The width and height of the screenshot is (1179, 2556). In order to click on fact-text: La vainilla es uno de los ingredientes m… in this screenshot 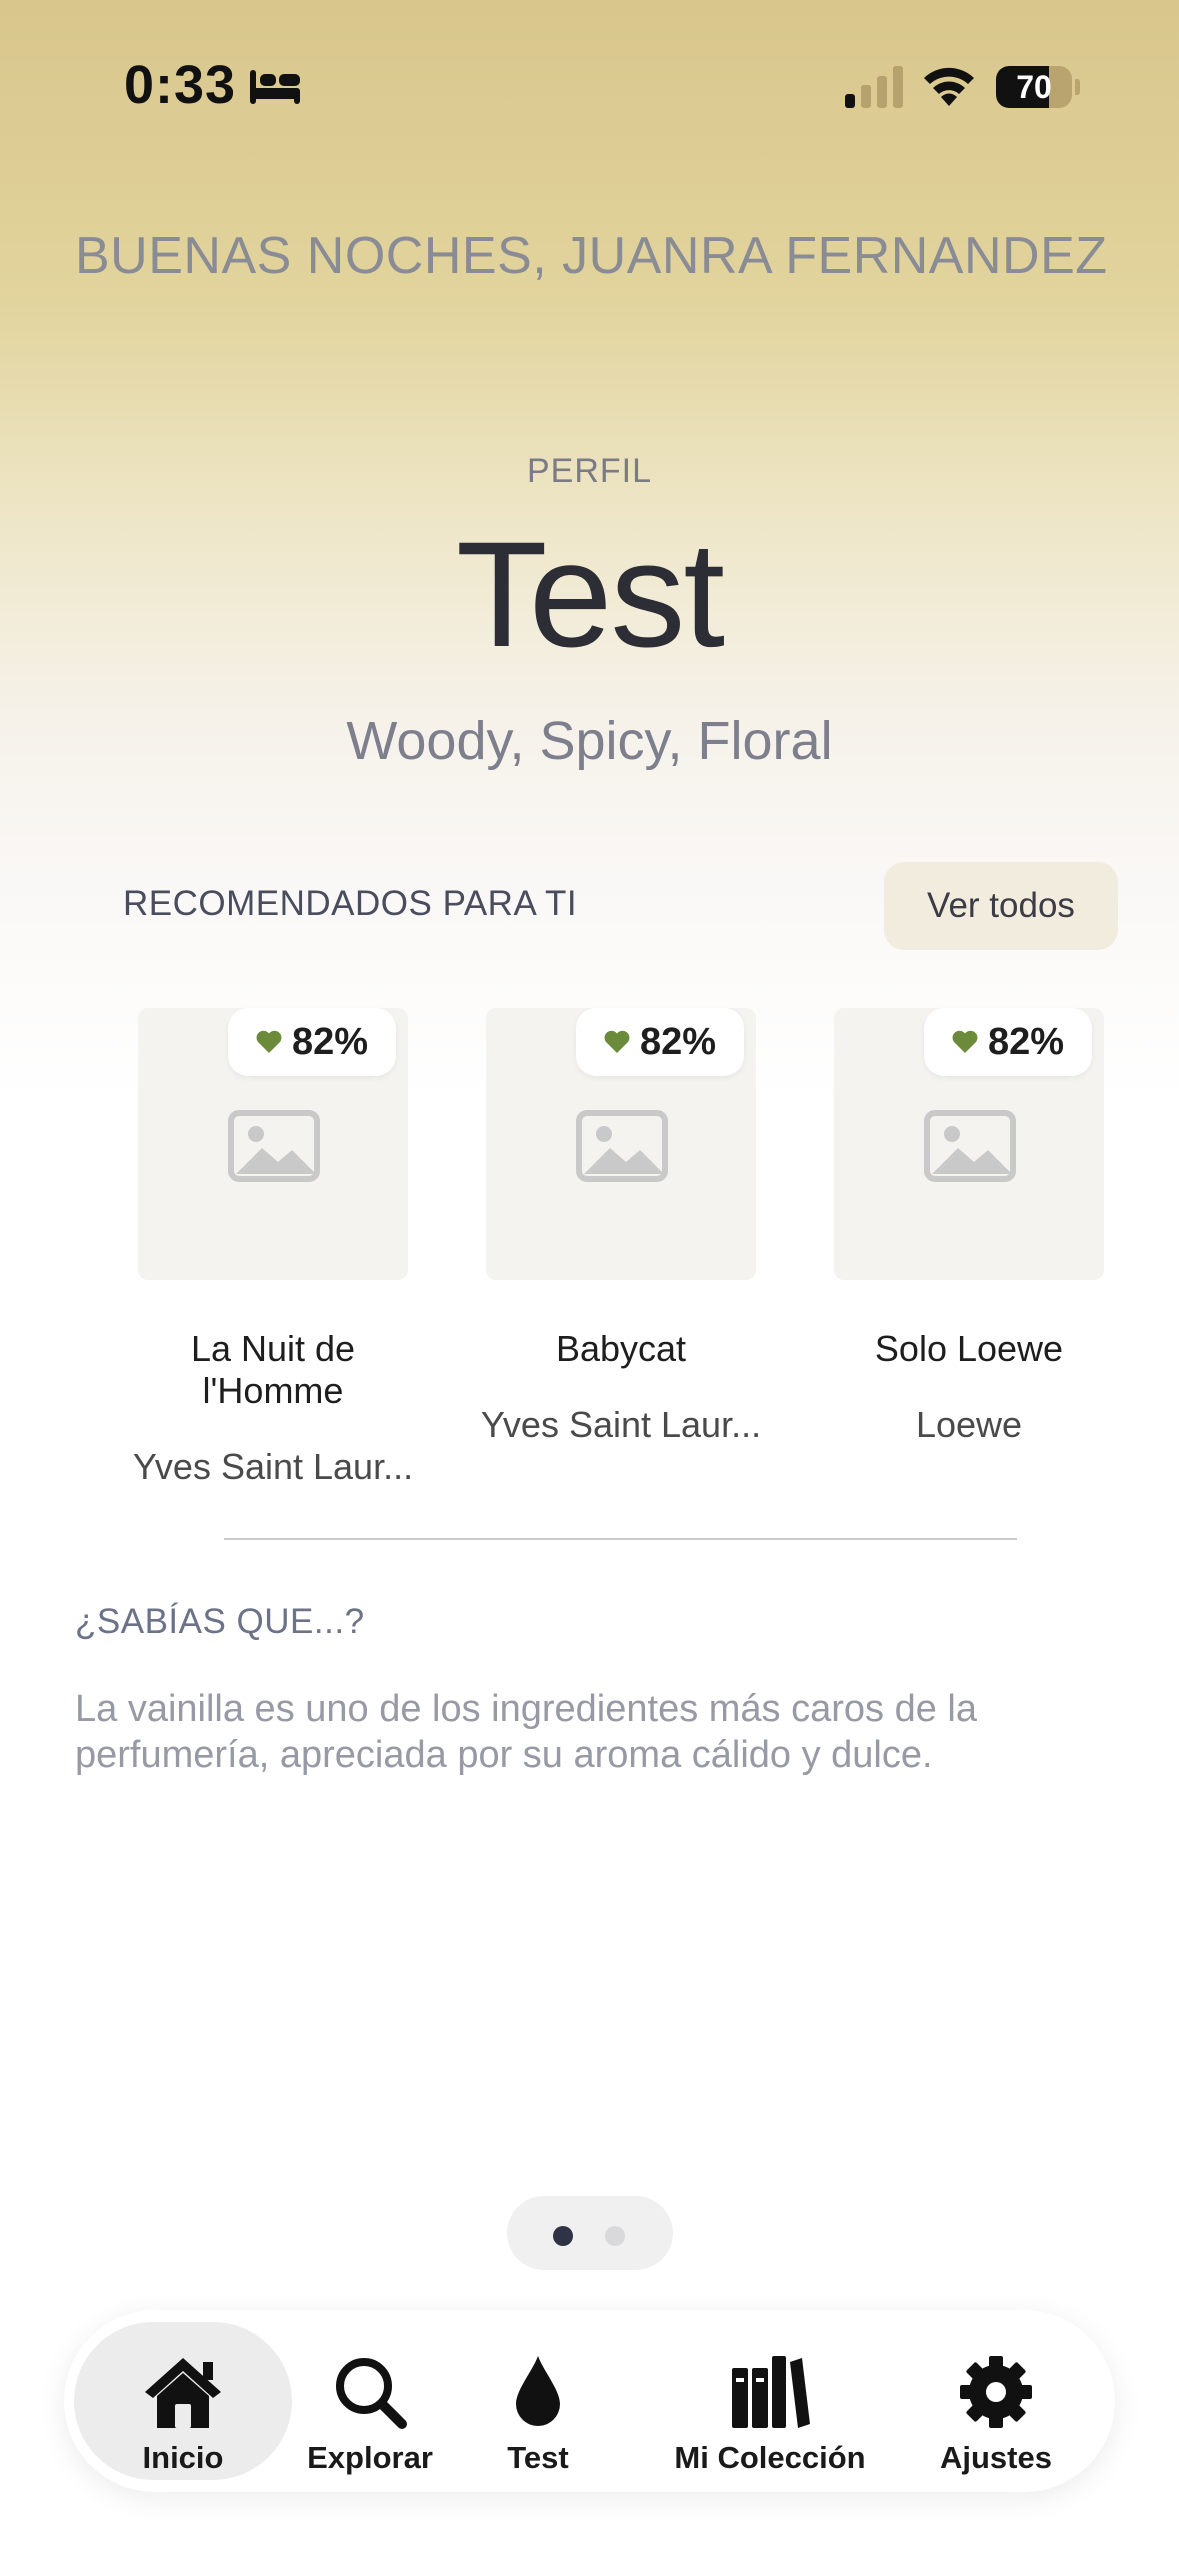, I will do `click(526, 1732)`.